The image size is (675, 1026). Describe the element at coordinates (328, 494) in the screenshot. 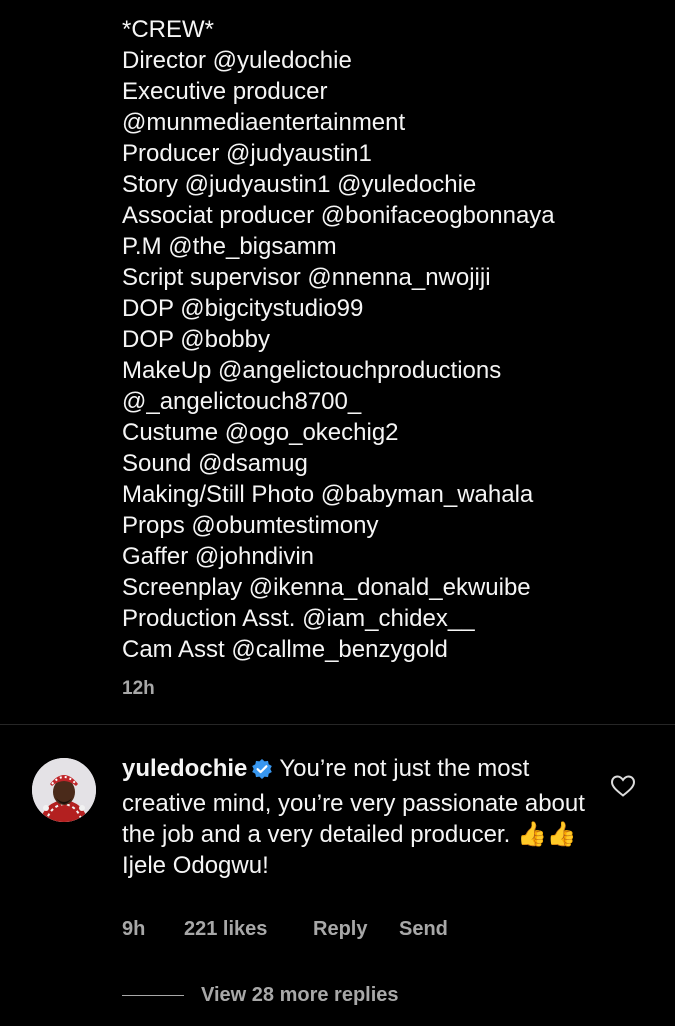

I see `caption-line: Making/Still Photo @babyman_wahala` at that location.